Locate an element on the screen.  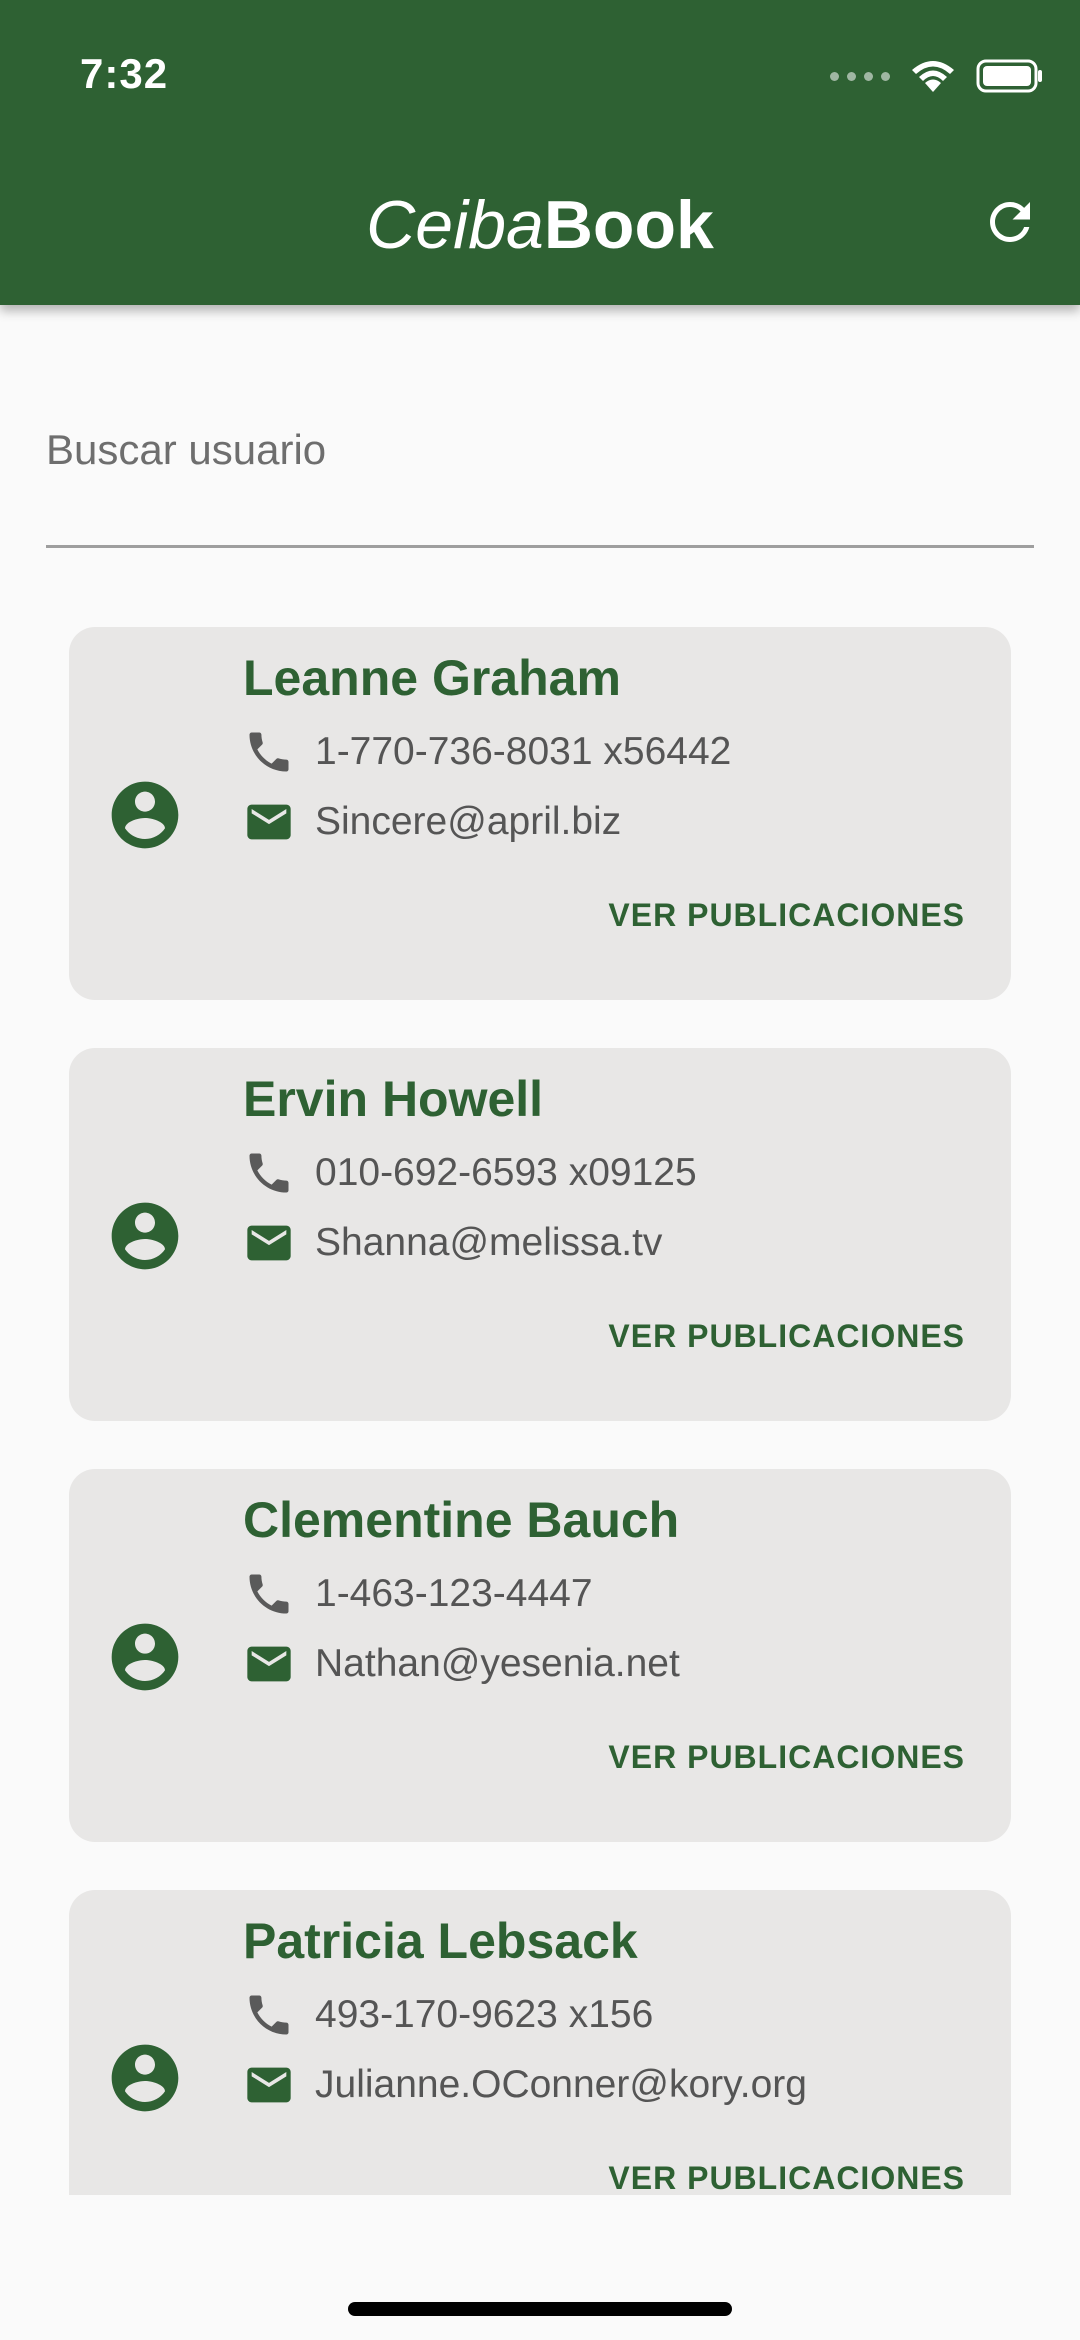
refresh-button is located at coordinates (1010, 222).